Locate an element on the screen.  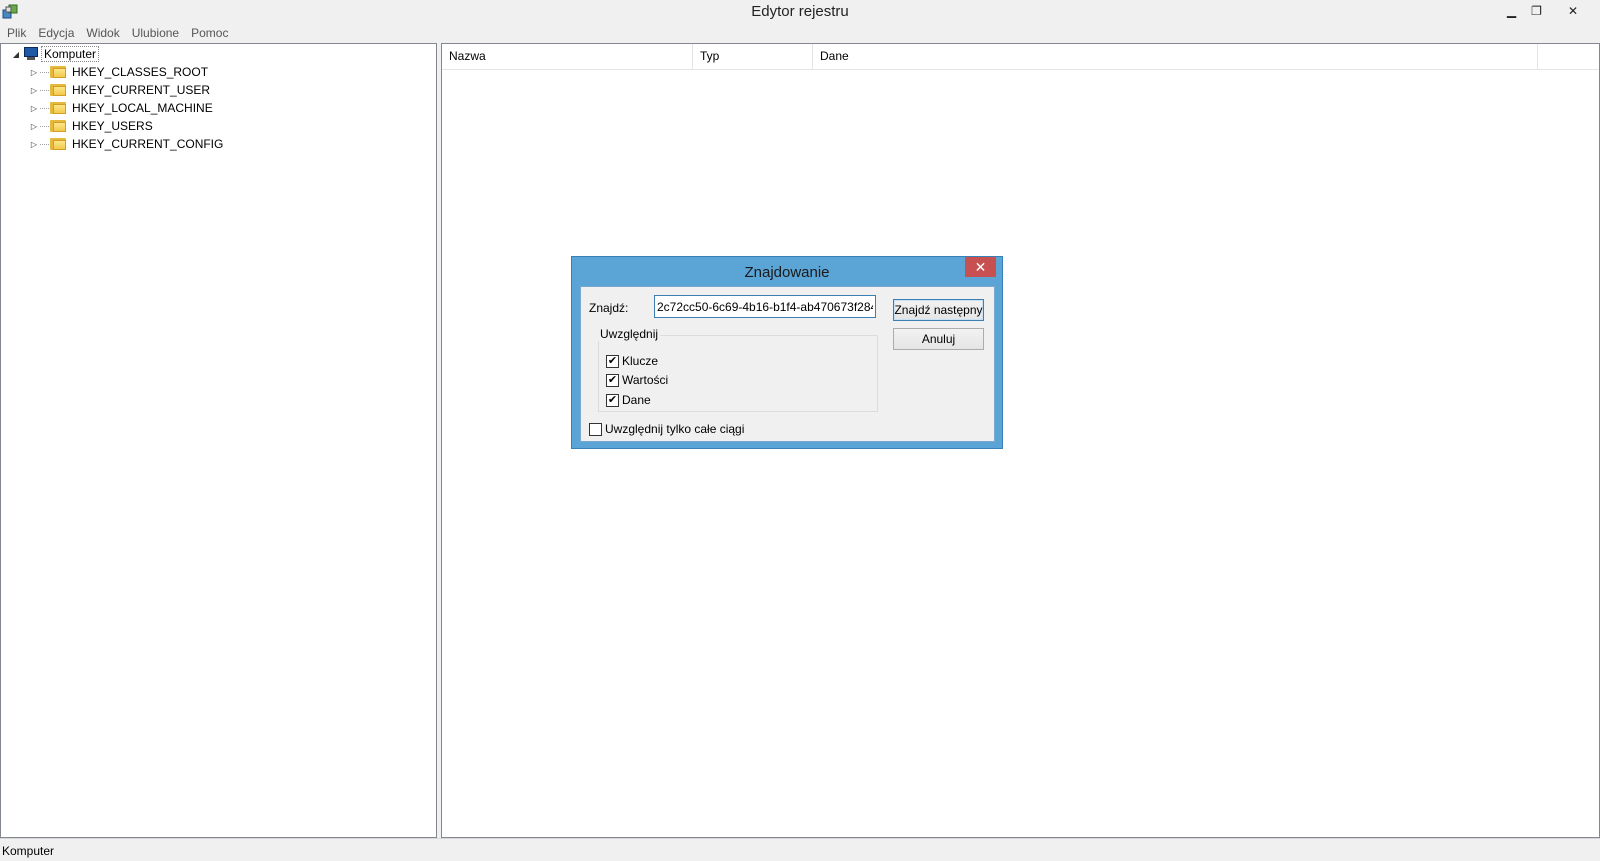
find-next-button: Znajdź następny is located at coordinates (938, 310).